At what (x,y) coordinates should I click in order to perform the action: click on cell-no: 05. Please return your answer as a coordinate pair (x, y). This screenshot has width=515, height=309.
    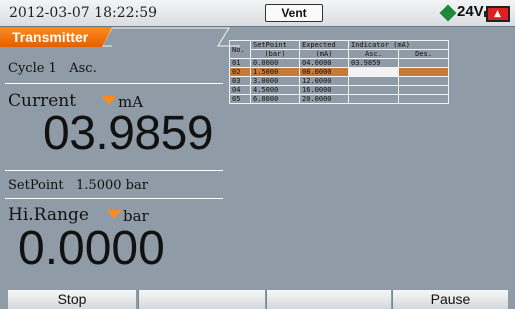
    Looking at the image, I should click on (240, 99).